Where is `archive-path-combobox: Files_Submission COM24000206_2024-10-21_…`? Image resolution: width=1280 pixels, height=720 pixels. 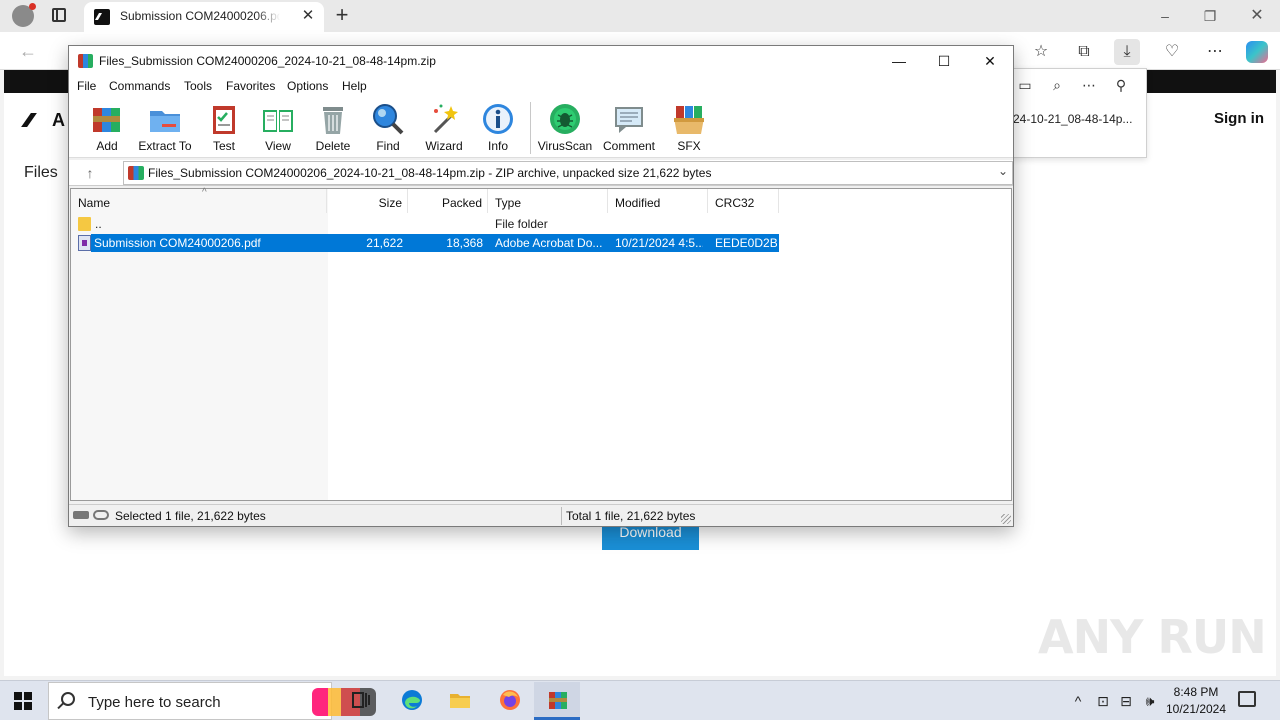 archive-path-combobox: Files_Submission COM24000206_2024-10-21_… is located at coordinates (568, 173).